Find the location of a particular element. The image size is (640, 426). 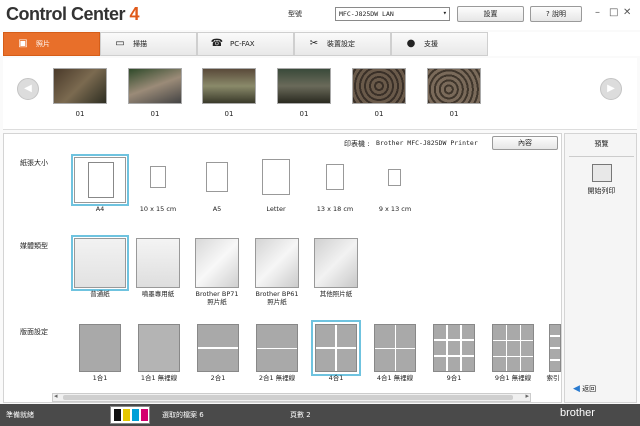

ink-cyan is located at coordinates (135, 415).